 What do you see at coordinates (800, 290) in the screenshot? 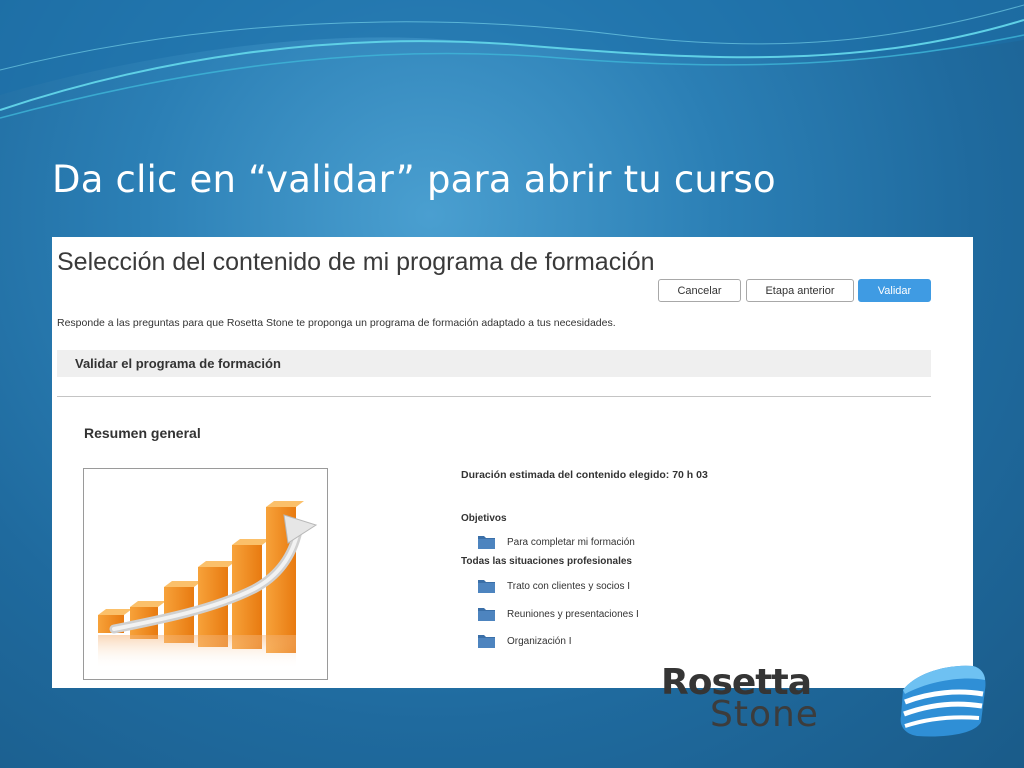
I see `previous-step-button: Etapa anterior` at bounding box center [800, 290].